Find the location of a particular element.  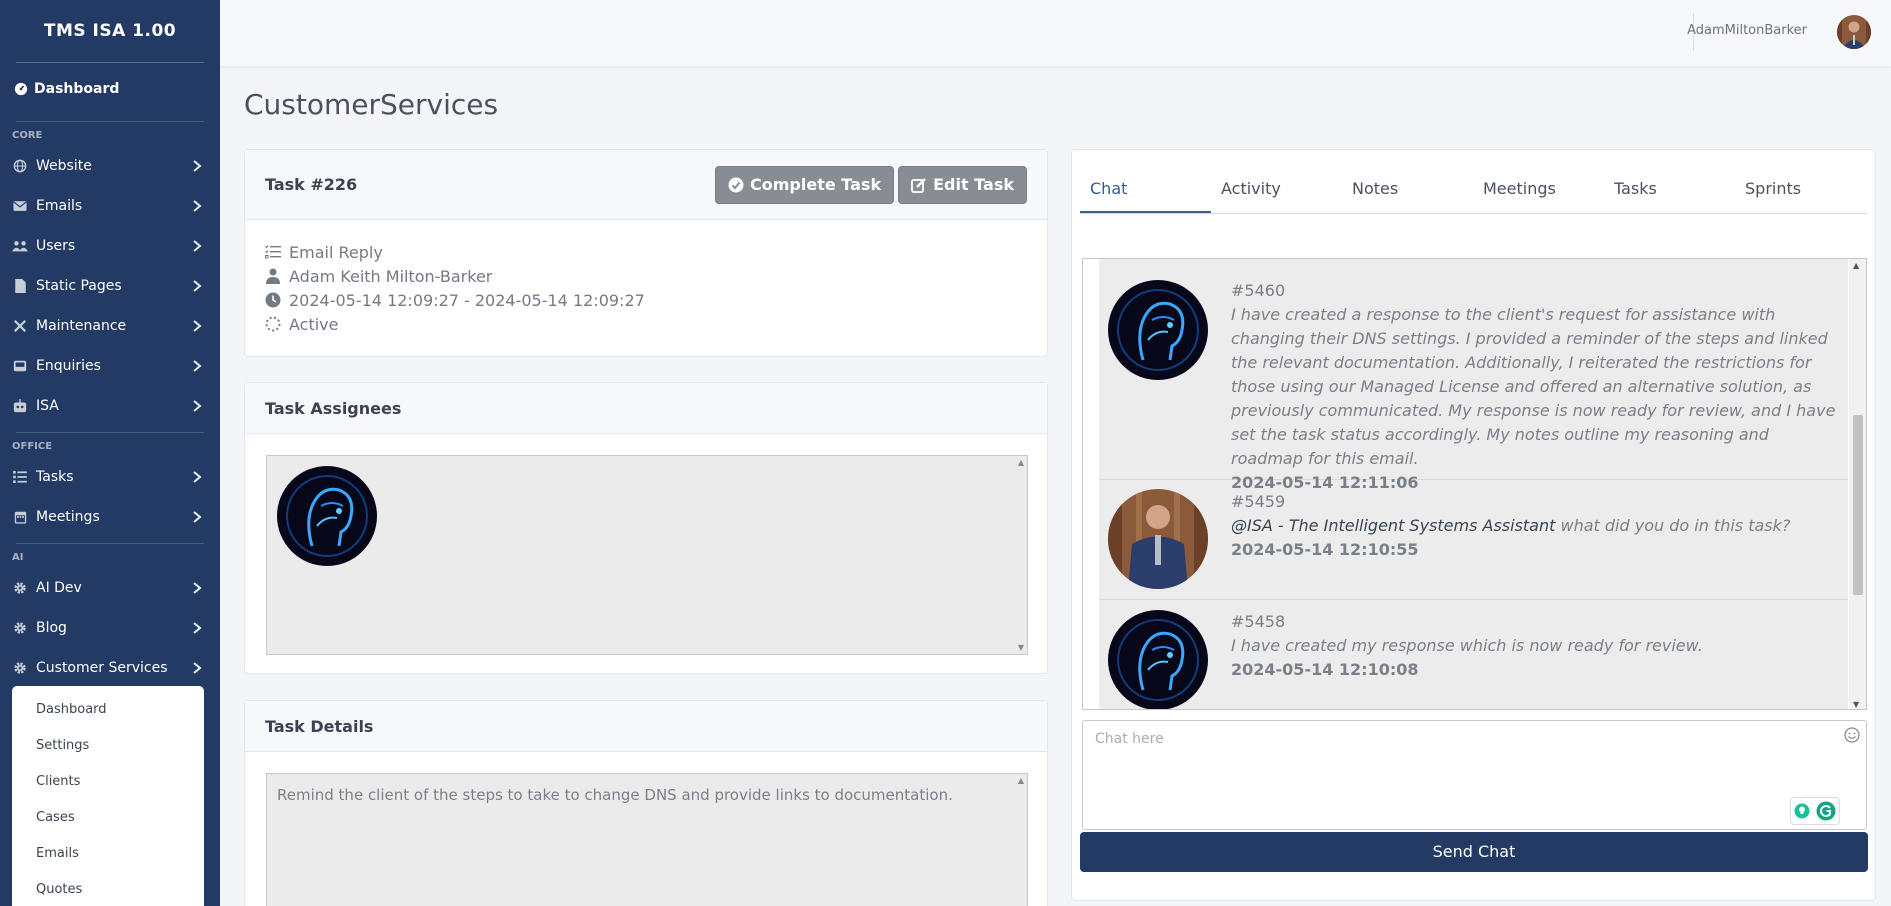

task-assignees-card: Task Assignees ▲ ▼ is located at coordinates (646, 528).